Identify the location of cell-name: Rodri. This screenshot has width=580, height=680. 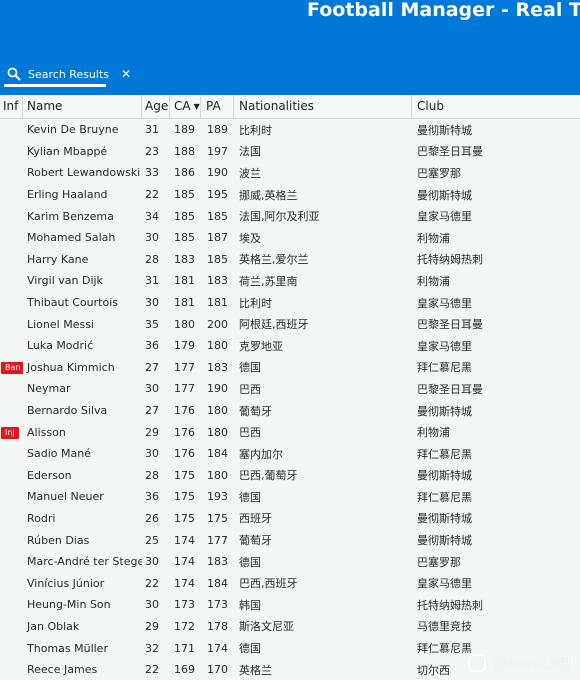
(41, 518).